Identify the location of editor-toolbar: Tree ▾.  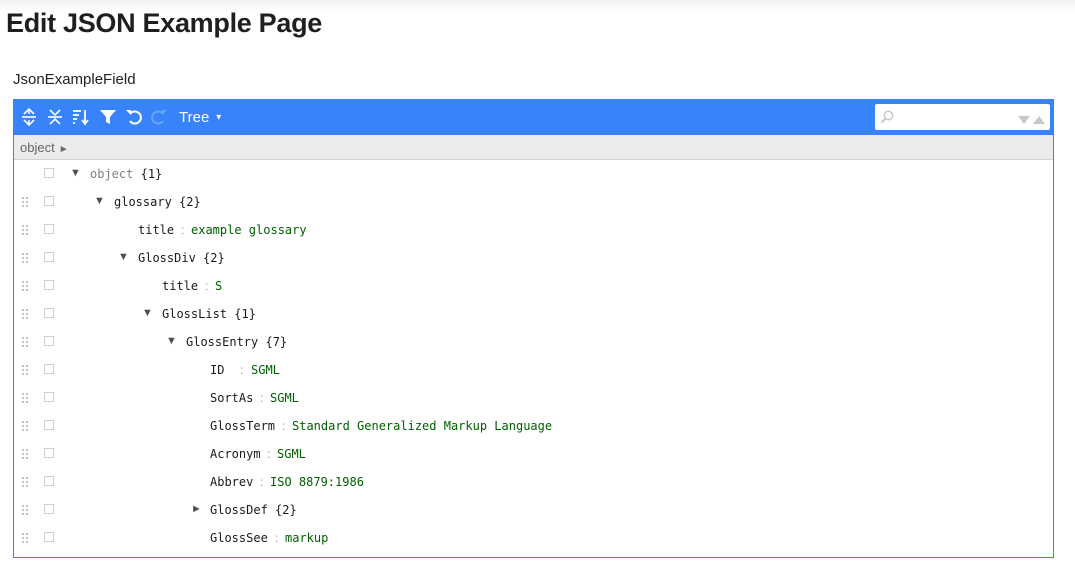
(533, 117).